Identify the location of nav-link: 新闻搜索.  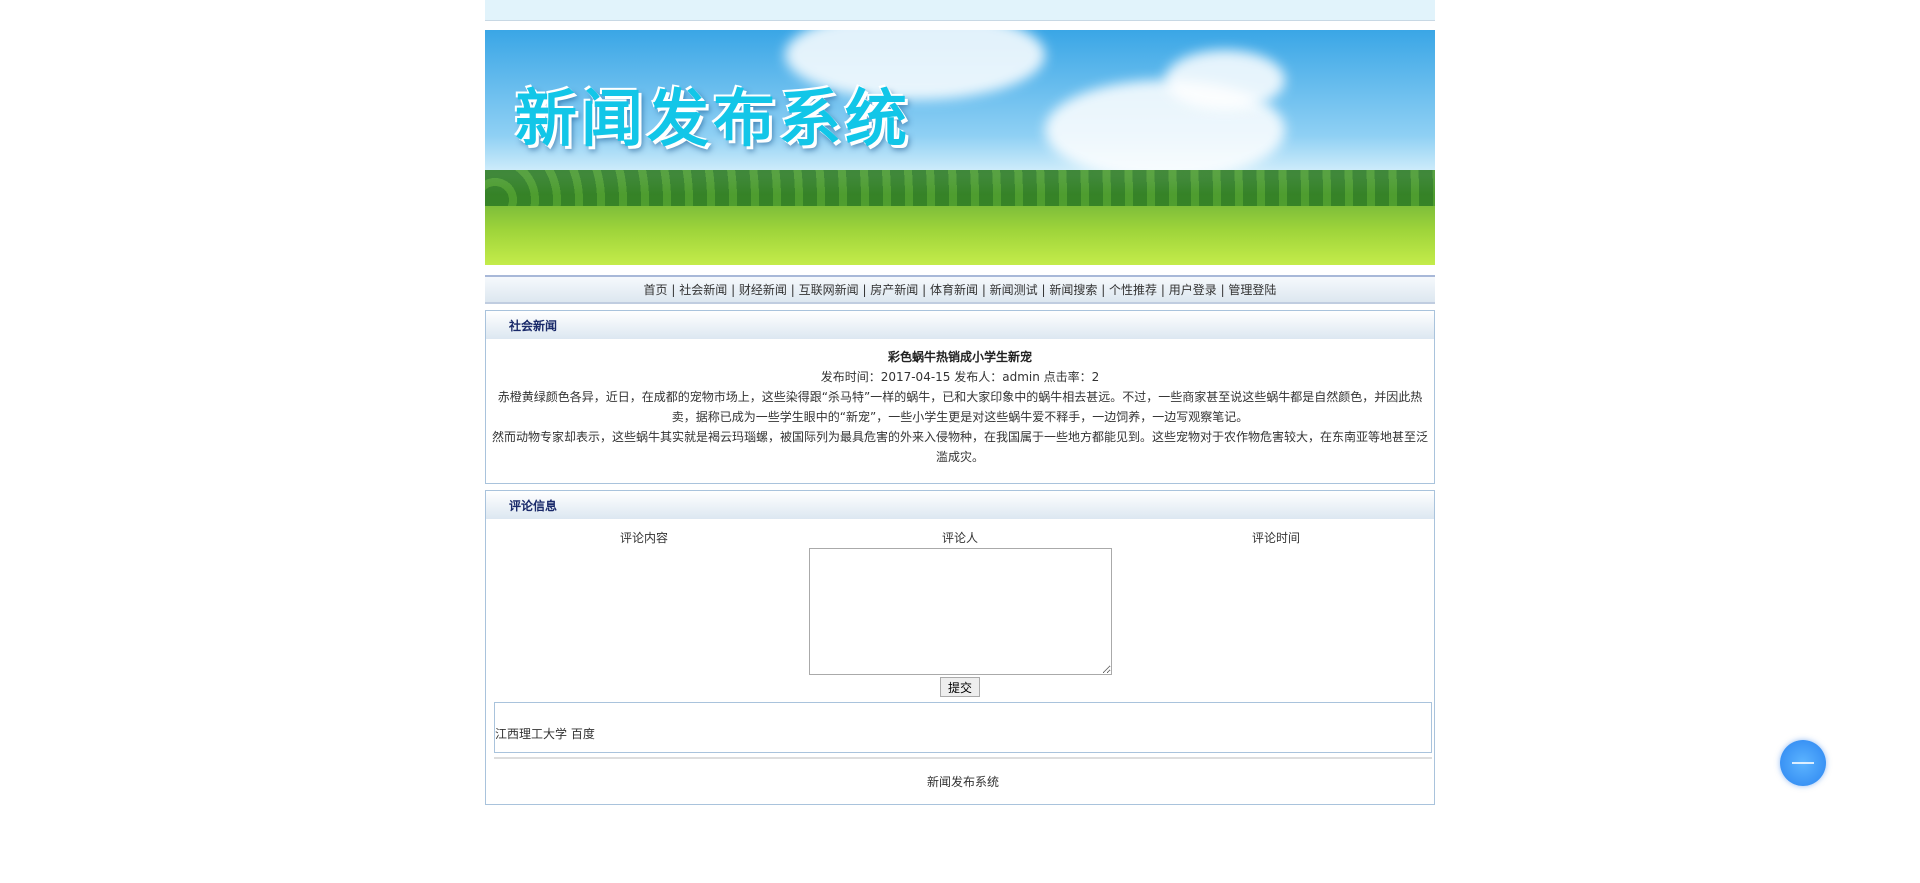
(1073, 290).